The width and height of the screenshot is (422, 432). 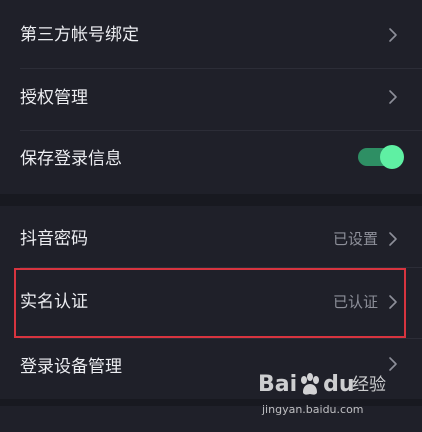 I want to click on settings-item-save-login: 保存登录信息, so click(x=211, y=161).